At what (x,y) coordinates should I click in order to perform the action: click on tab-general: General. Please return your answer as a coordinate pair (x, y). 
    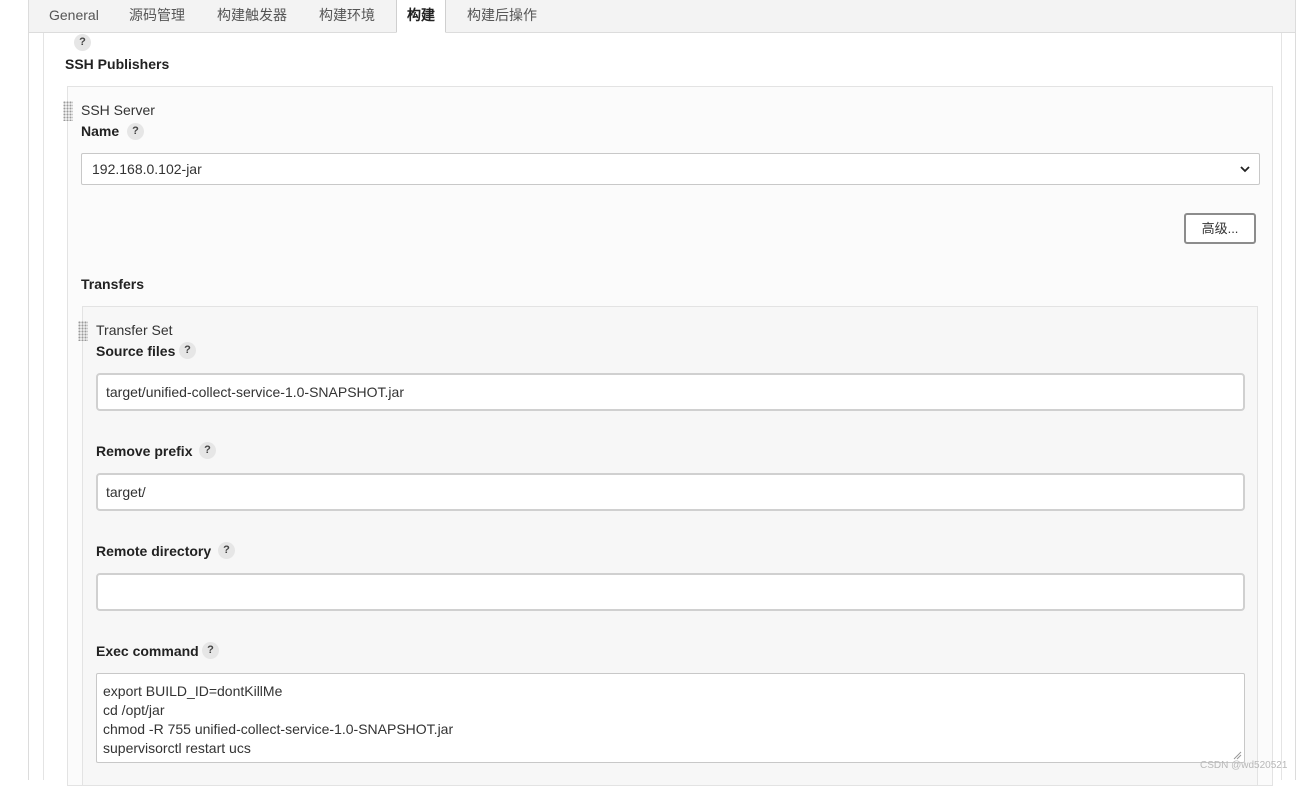
    Looking at the image, I should click on (74, 16).